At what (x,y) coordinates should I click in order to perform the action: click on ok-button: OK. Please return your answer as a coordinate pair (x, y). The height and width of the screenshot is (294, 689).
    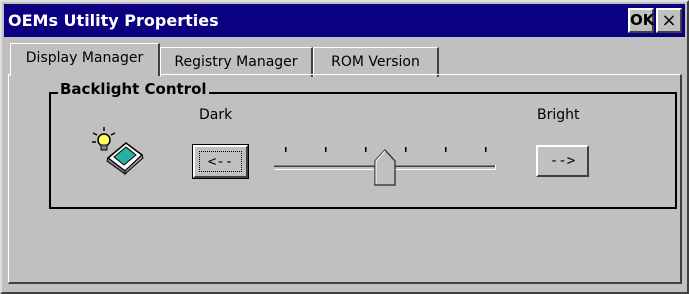
    Looking at the image, I should click on (641, 20).